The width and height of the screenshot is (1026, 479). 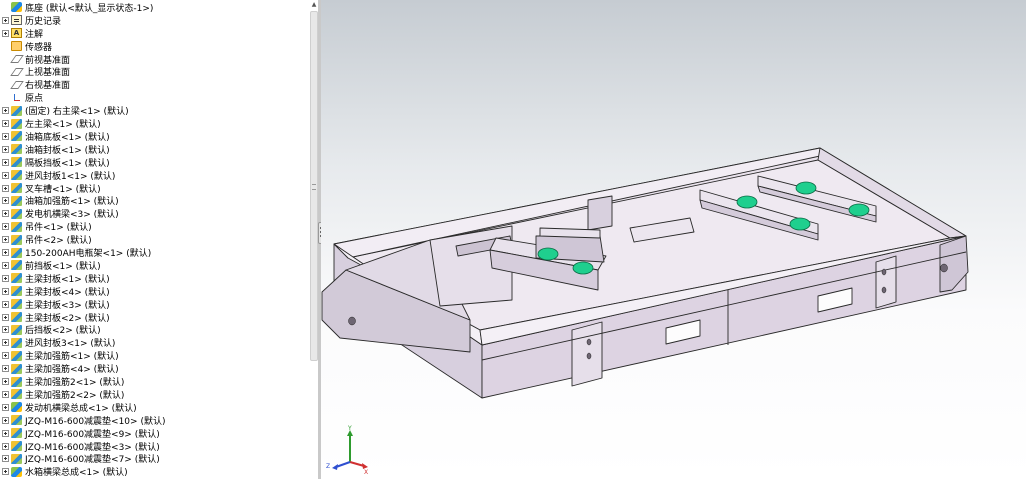 What do you see at coordinates (155, 291) in the screenshot?
I see `tree-item: 主梁封板<4> (默认)` at bounding box center [155, 291].